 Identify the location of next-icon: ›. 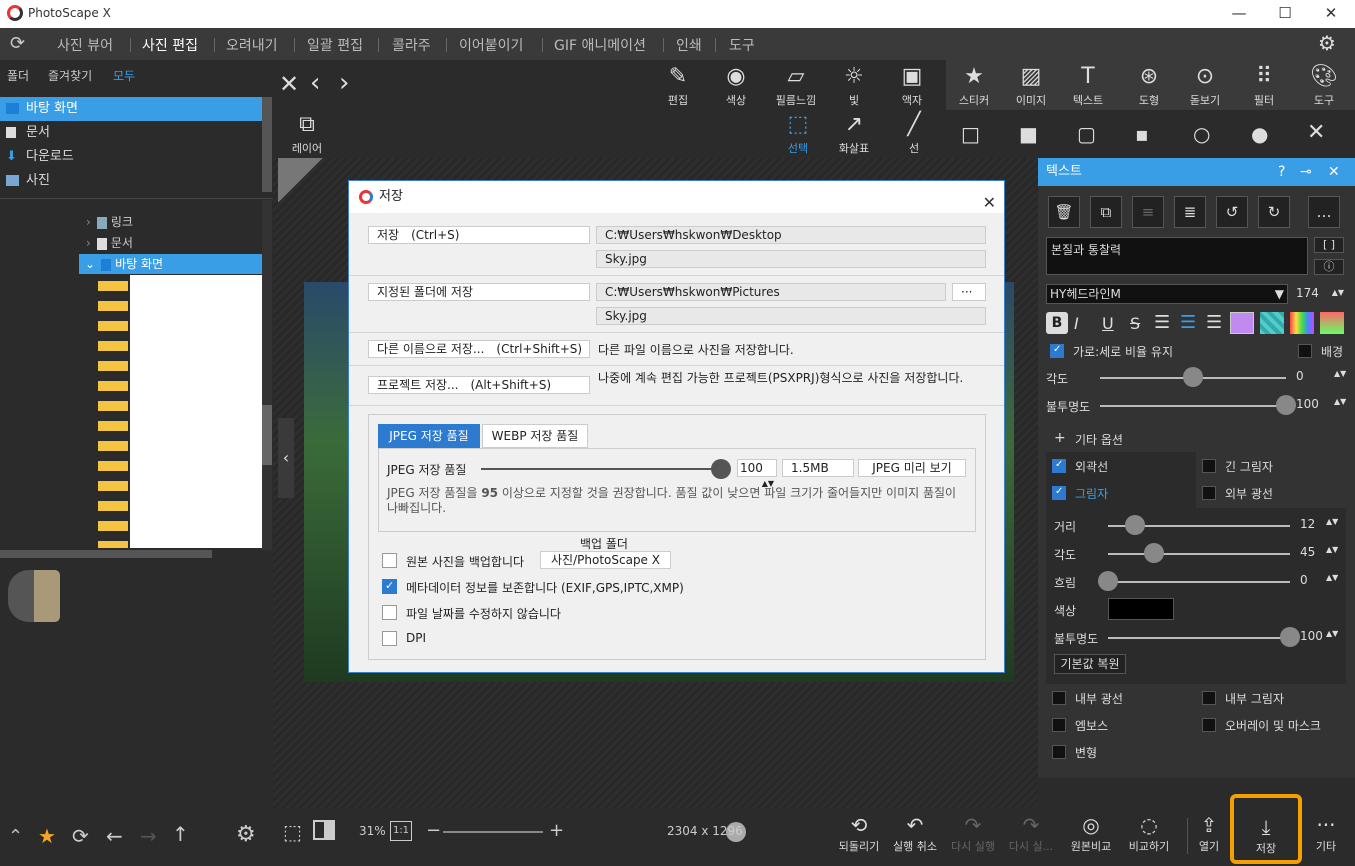
(344, 83).